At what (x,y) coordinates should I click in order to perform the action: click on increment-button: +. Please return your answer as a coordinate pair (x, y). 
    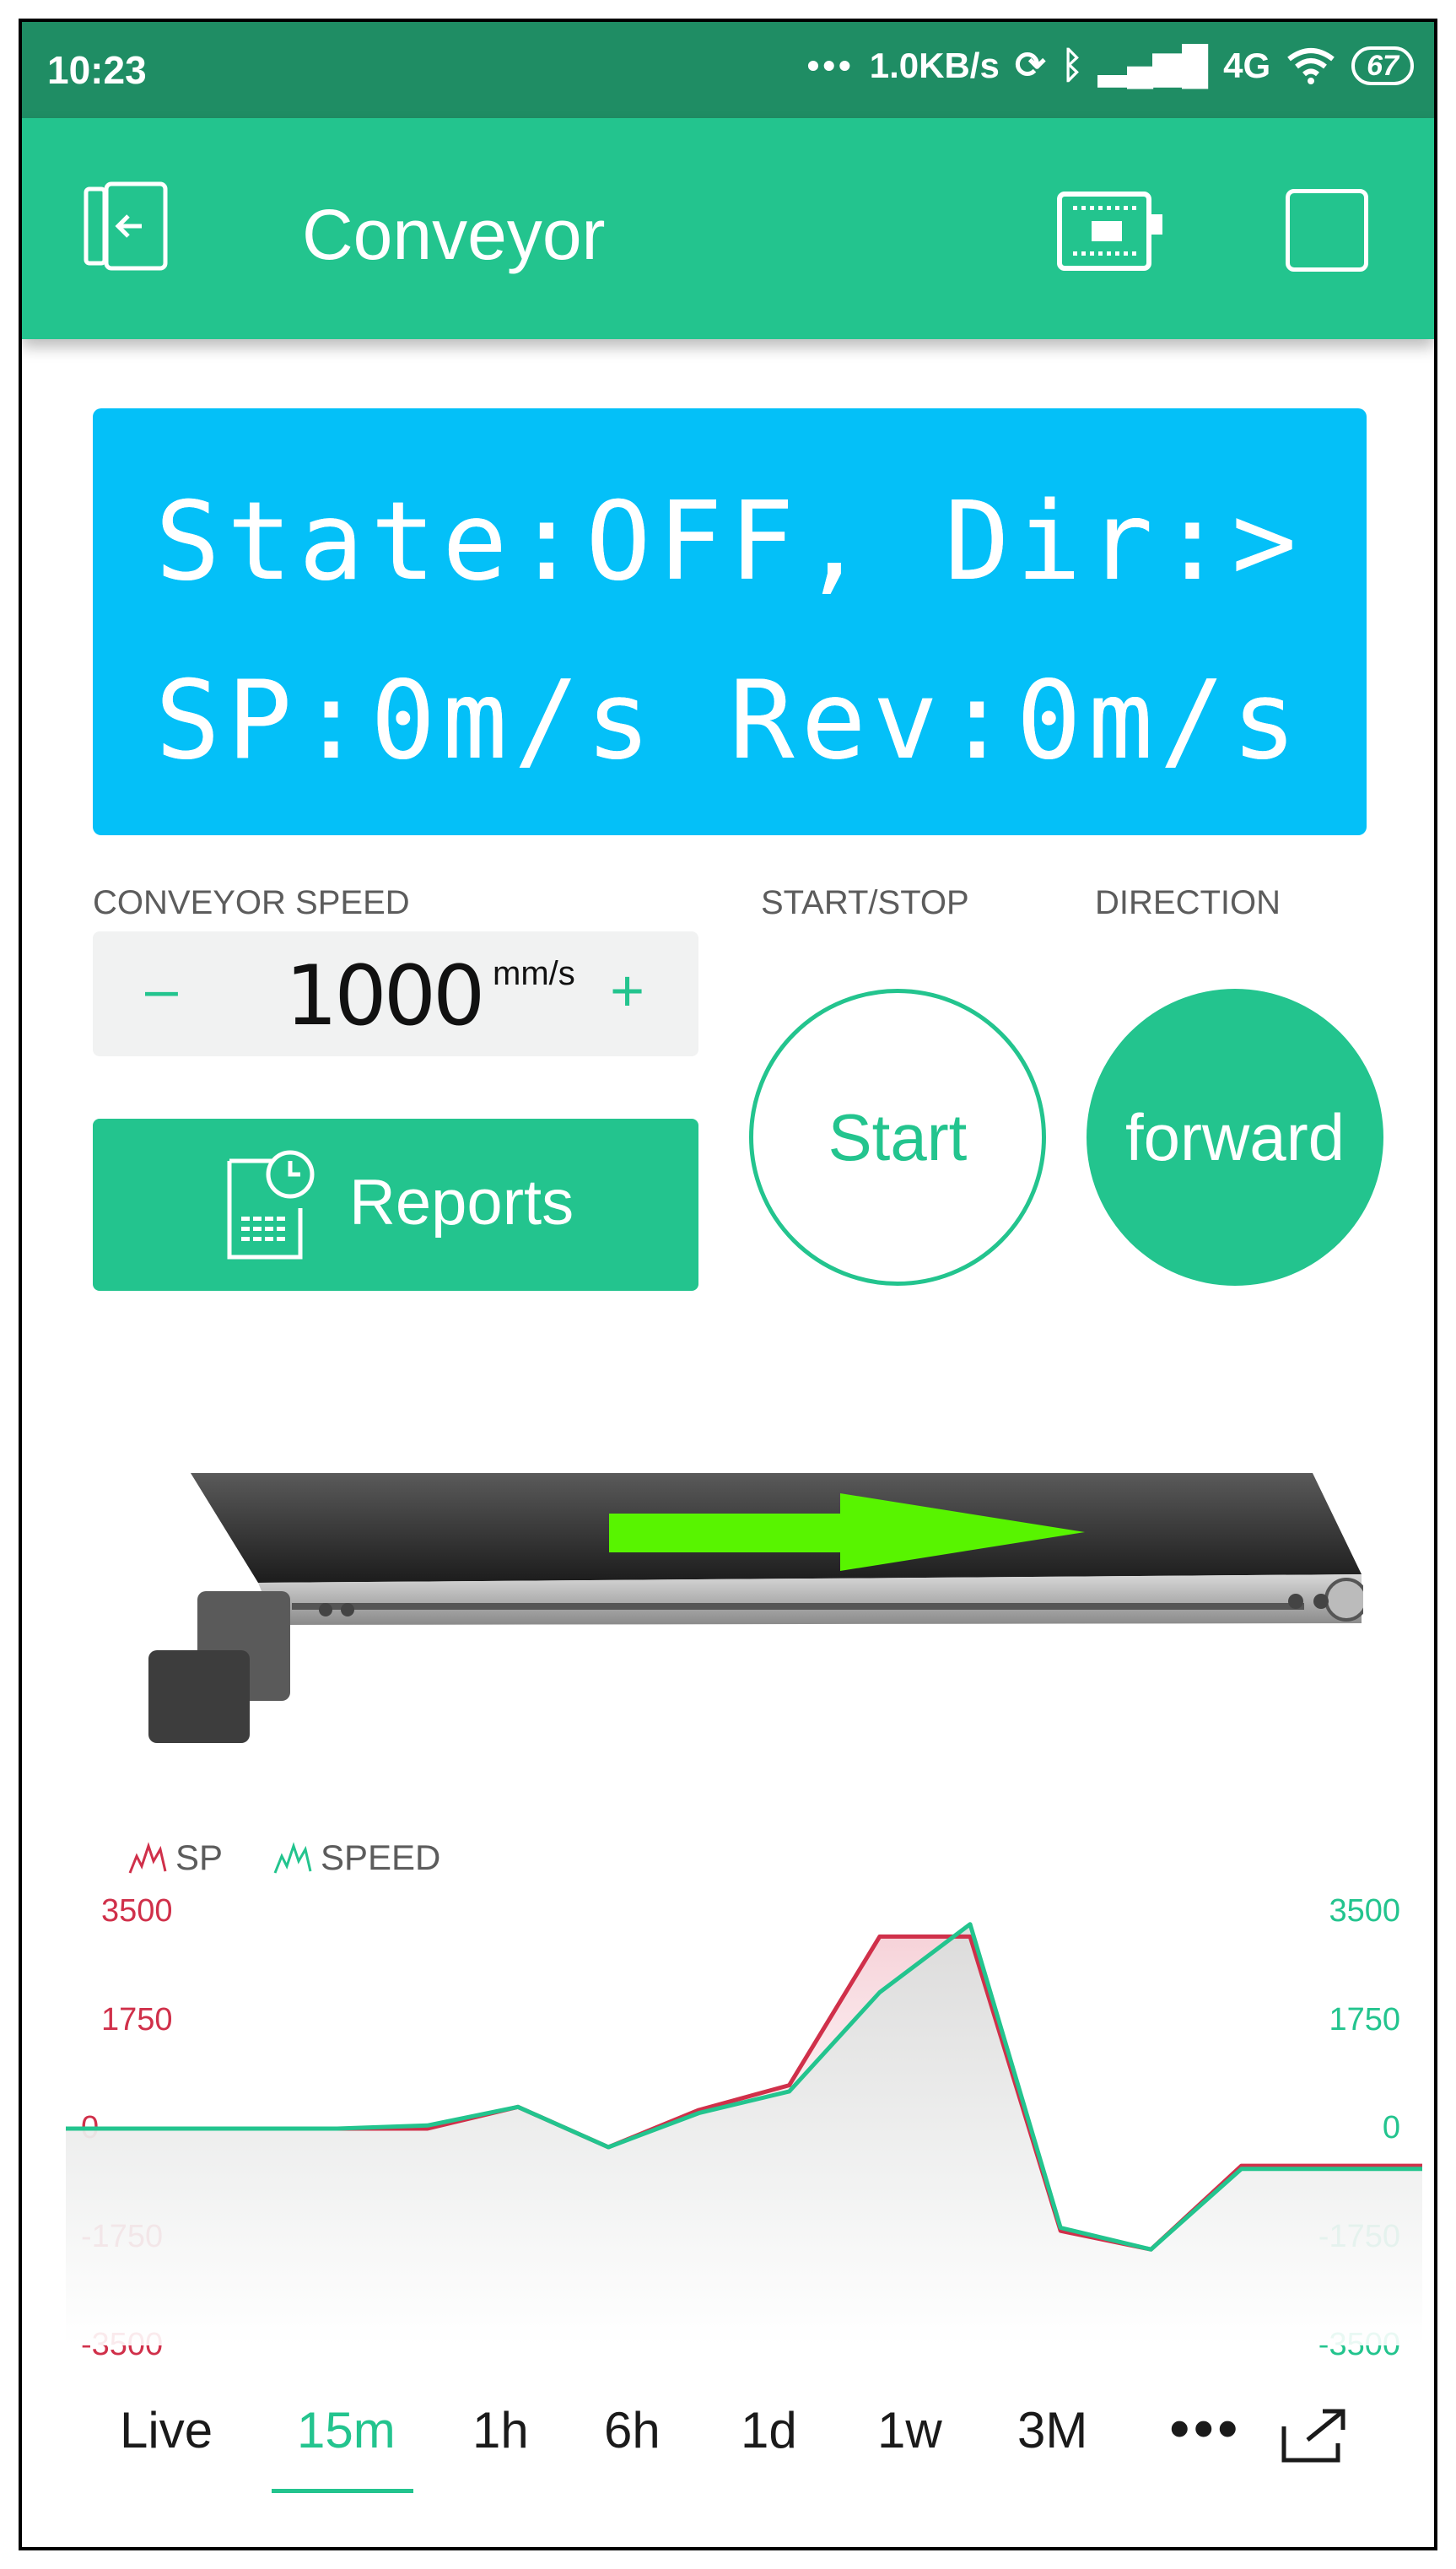
    Looking at the image, I should click on (627, 990).